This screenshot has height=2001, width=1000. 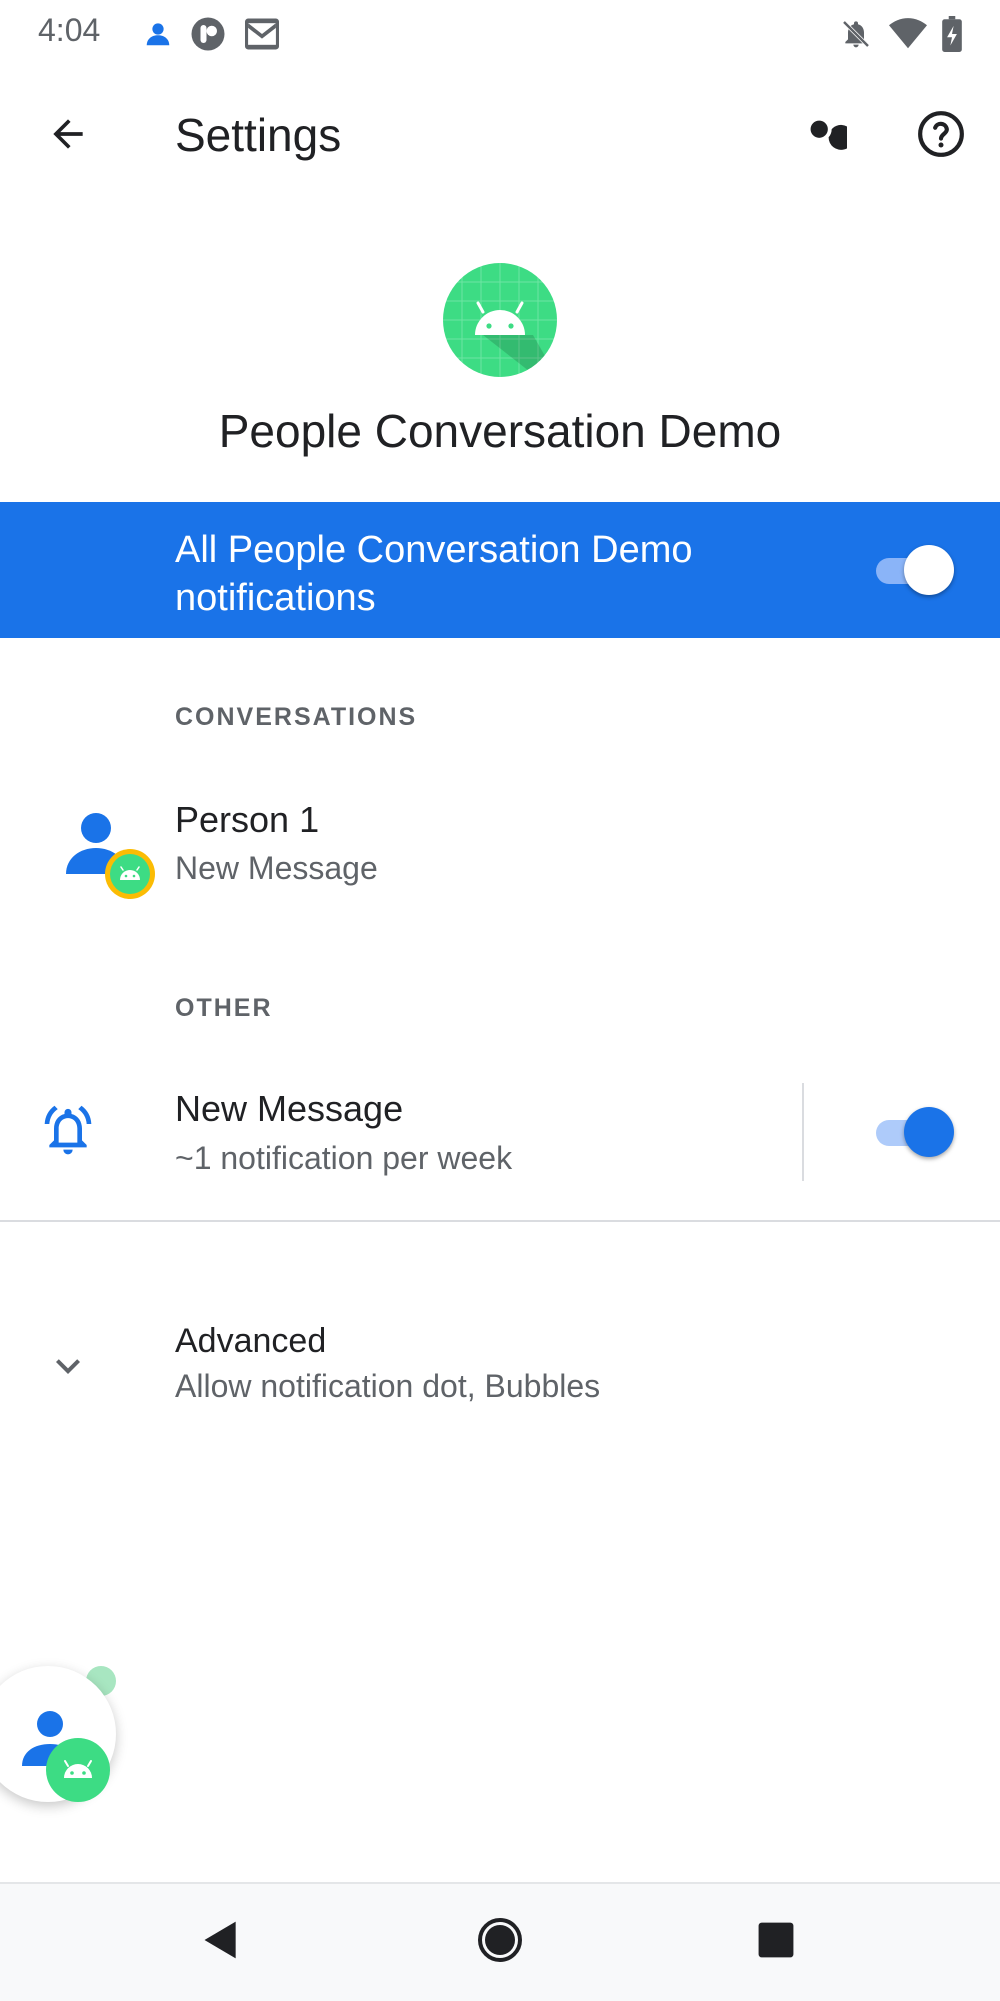 What do you see at coordinates (258, 135) in the screenshot?
I see `page-title: Settings` at bounding box center [258, 135].